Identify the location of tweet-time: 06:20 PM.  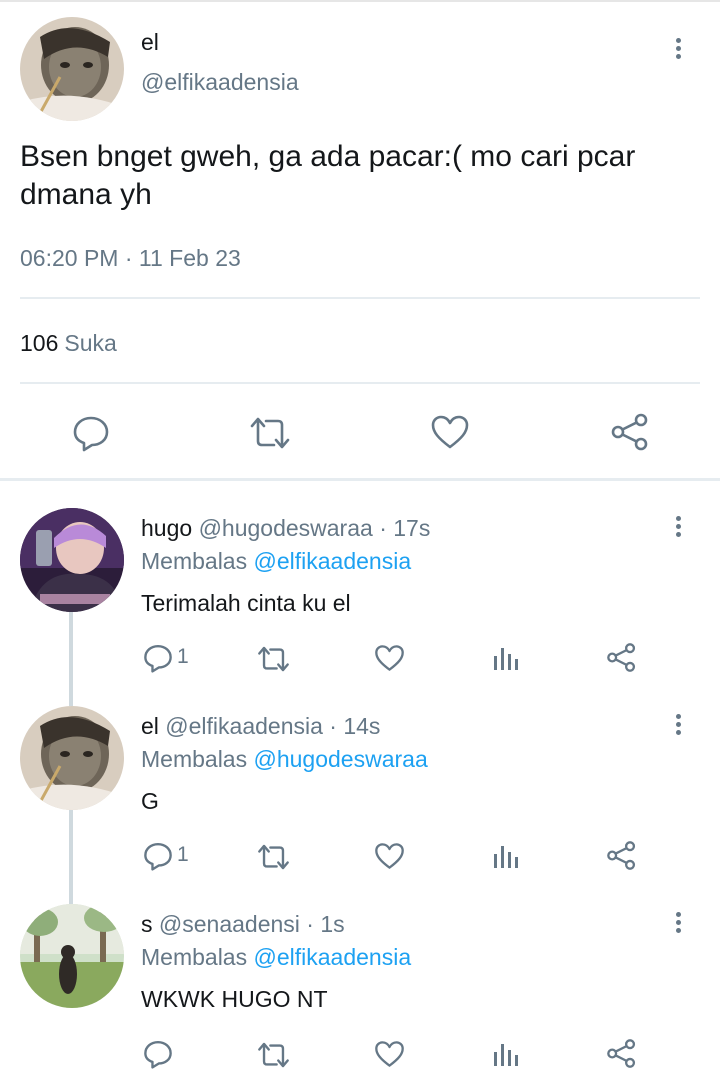
(69, 258).